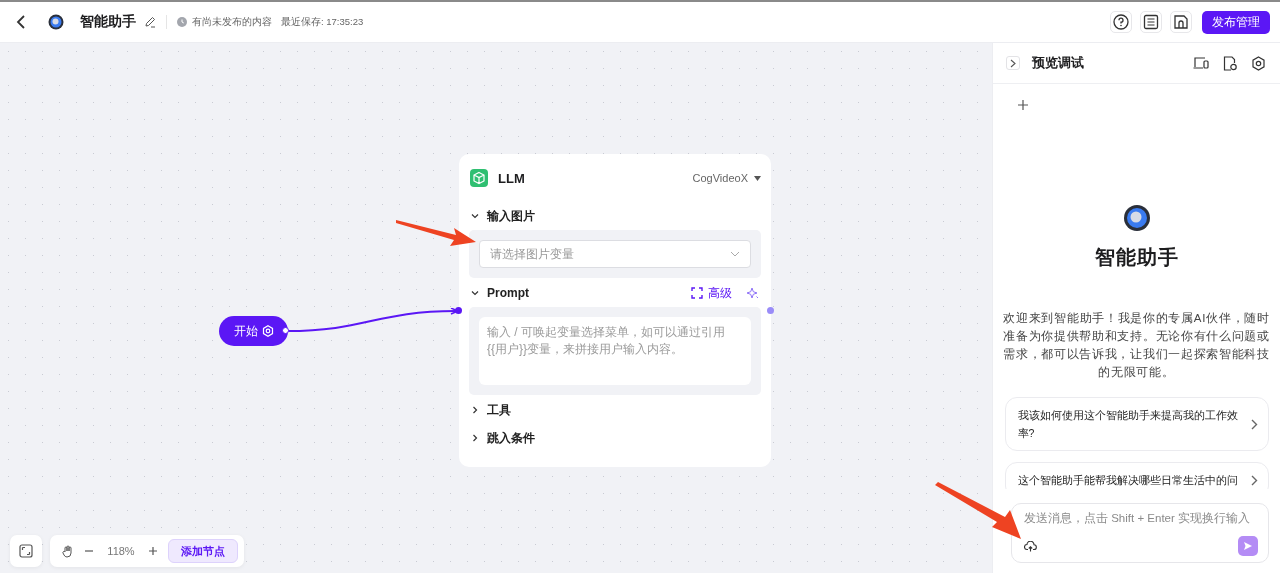 Image resolution: width=1280 pixels, height=573 pixels. I want to click on clock-icon, so click(182, 22).